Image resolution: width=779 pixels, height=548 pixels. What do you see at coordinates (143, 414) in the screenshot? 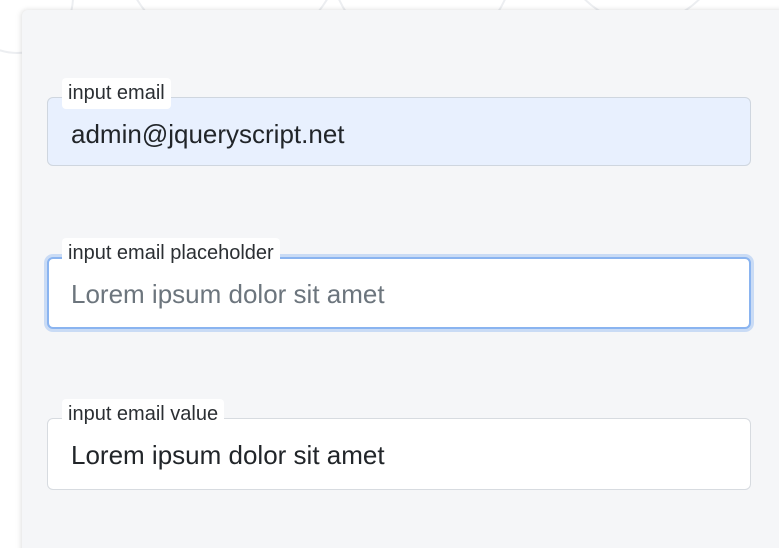
I see `email-value-field-label: input email value` at bounding box center [143, 414].